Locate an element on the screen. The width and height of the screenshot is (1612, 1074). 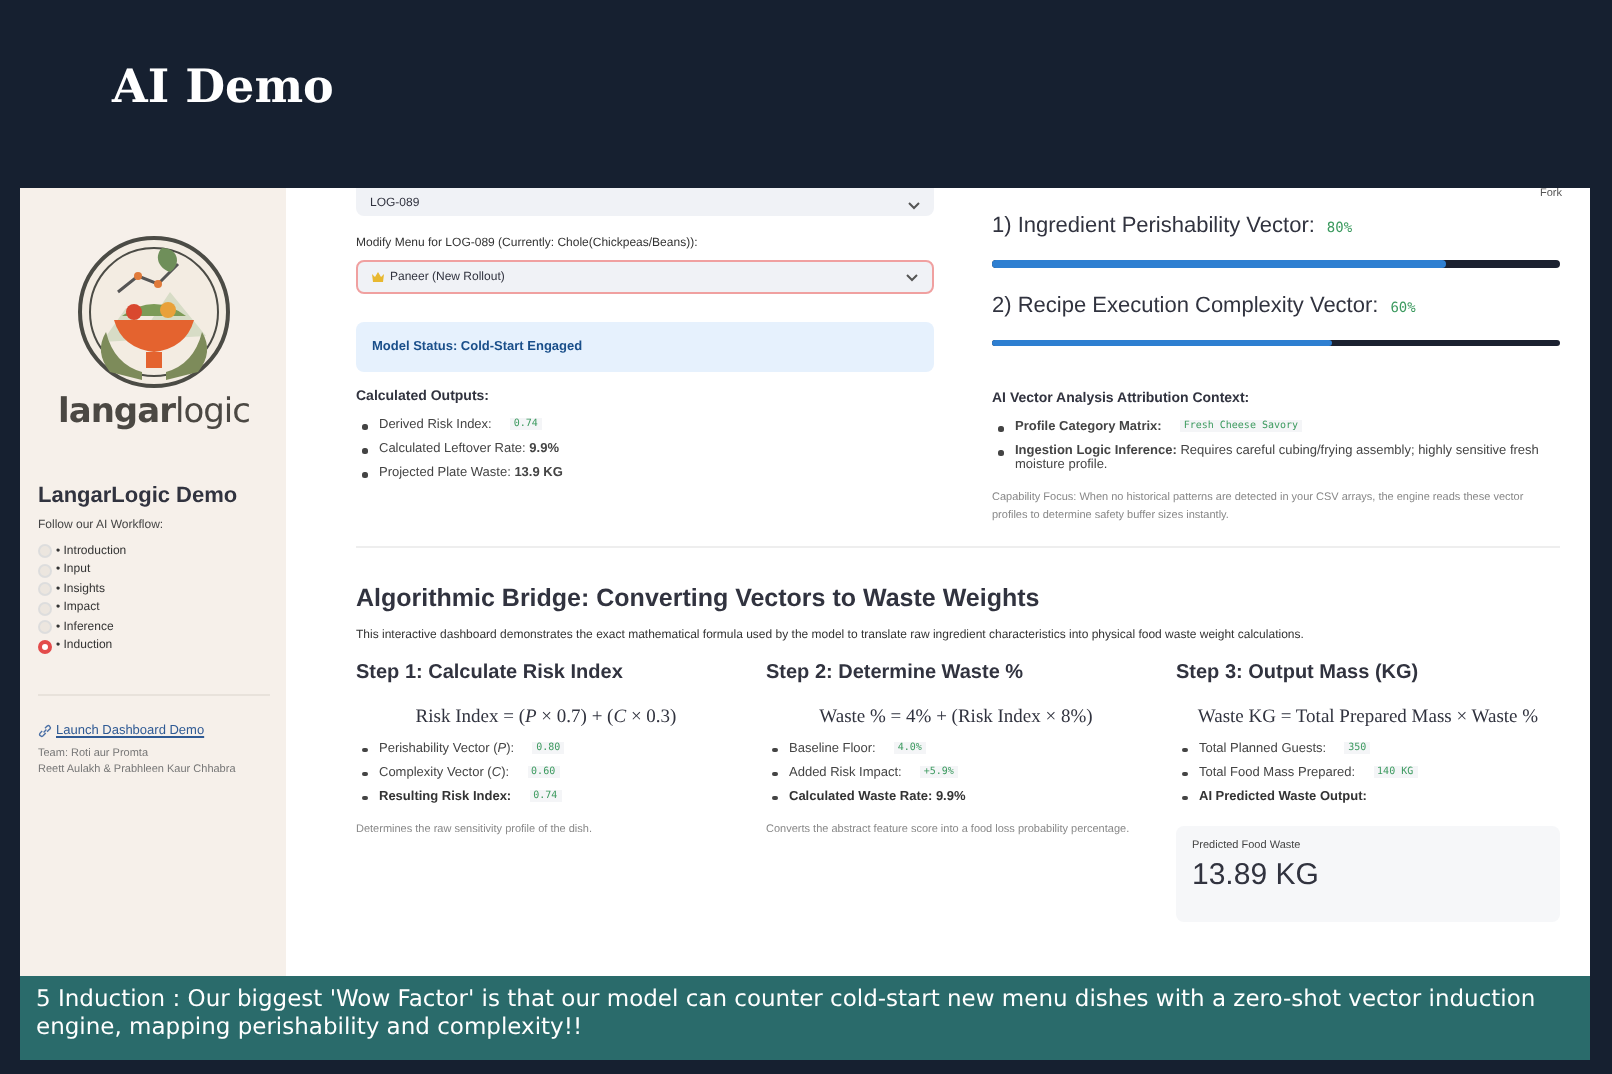
step-heading: Step 2: Determine Waste % is located at coordinates (896, 672).